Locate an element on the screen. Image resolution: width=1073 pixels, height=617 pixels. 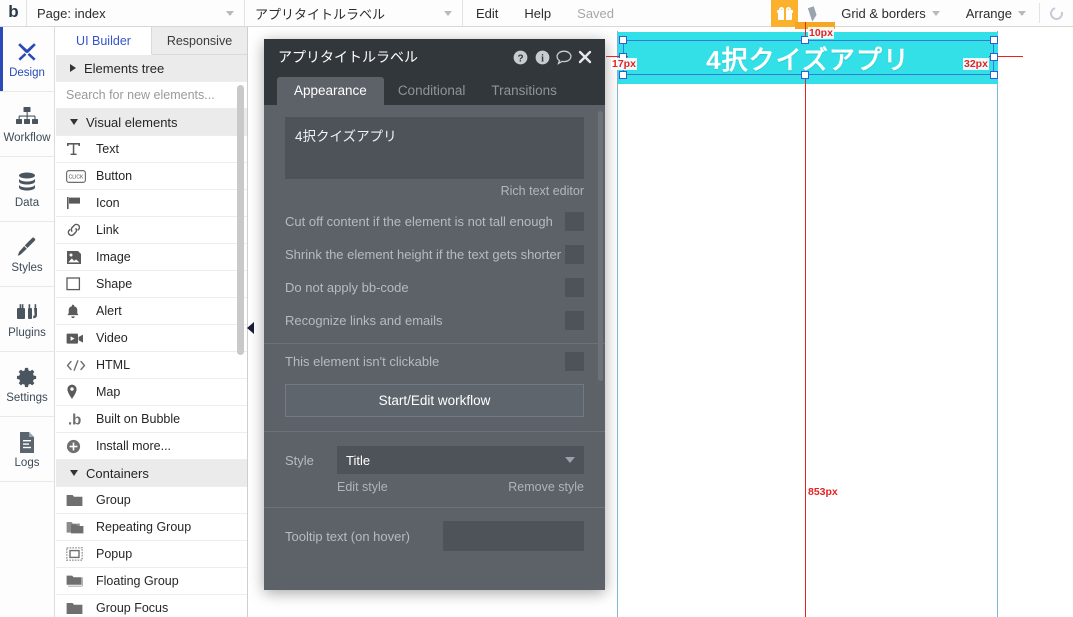
checkbox-bbcode is located at coordinates (574, 287).